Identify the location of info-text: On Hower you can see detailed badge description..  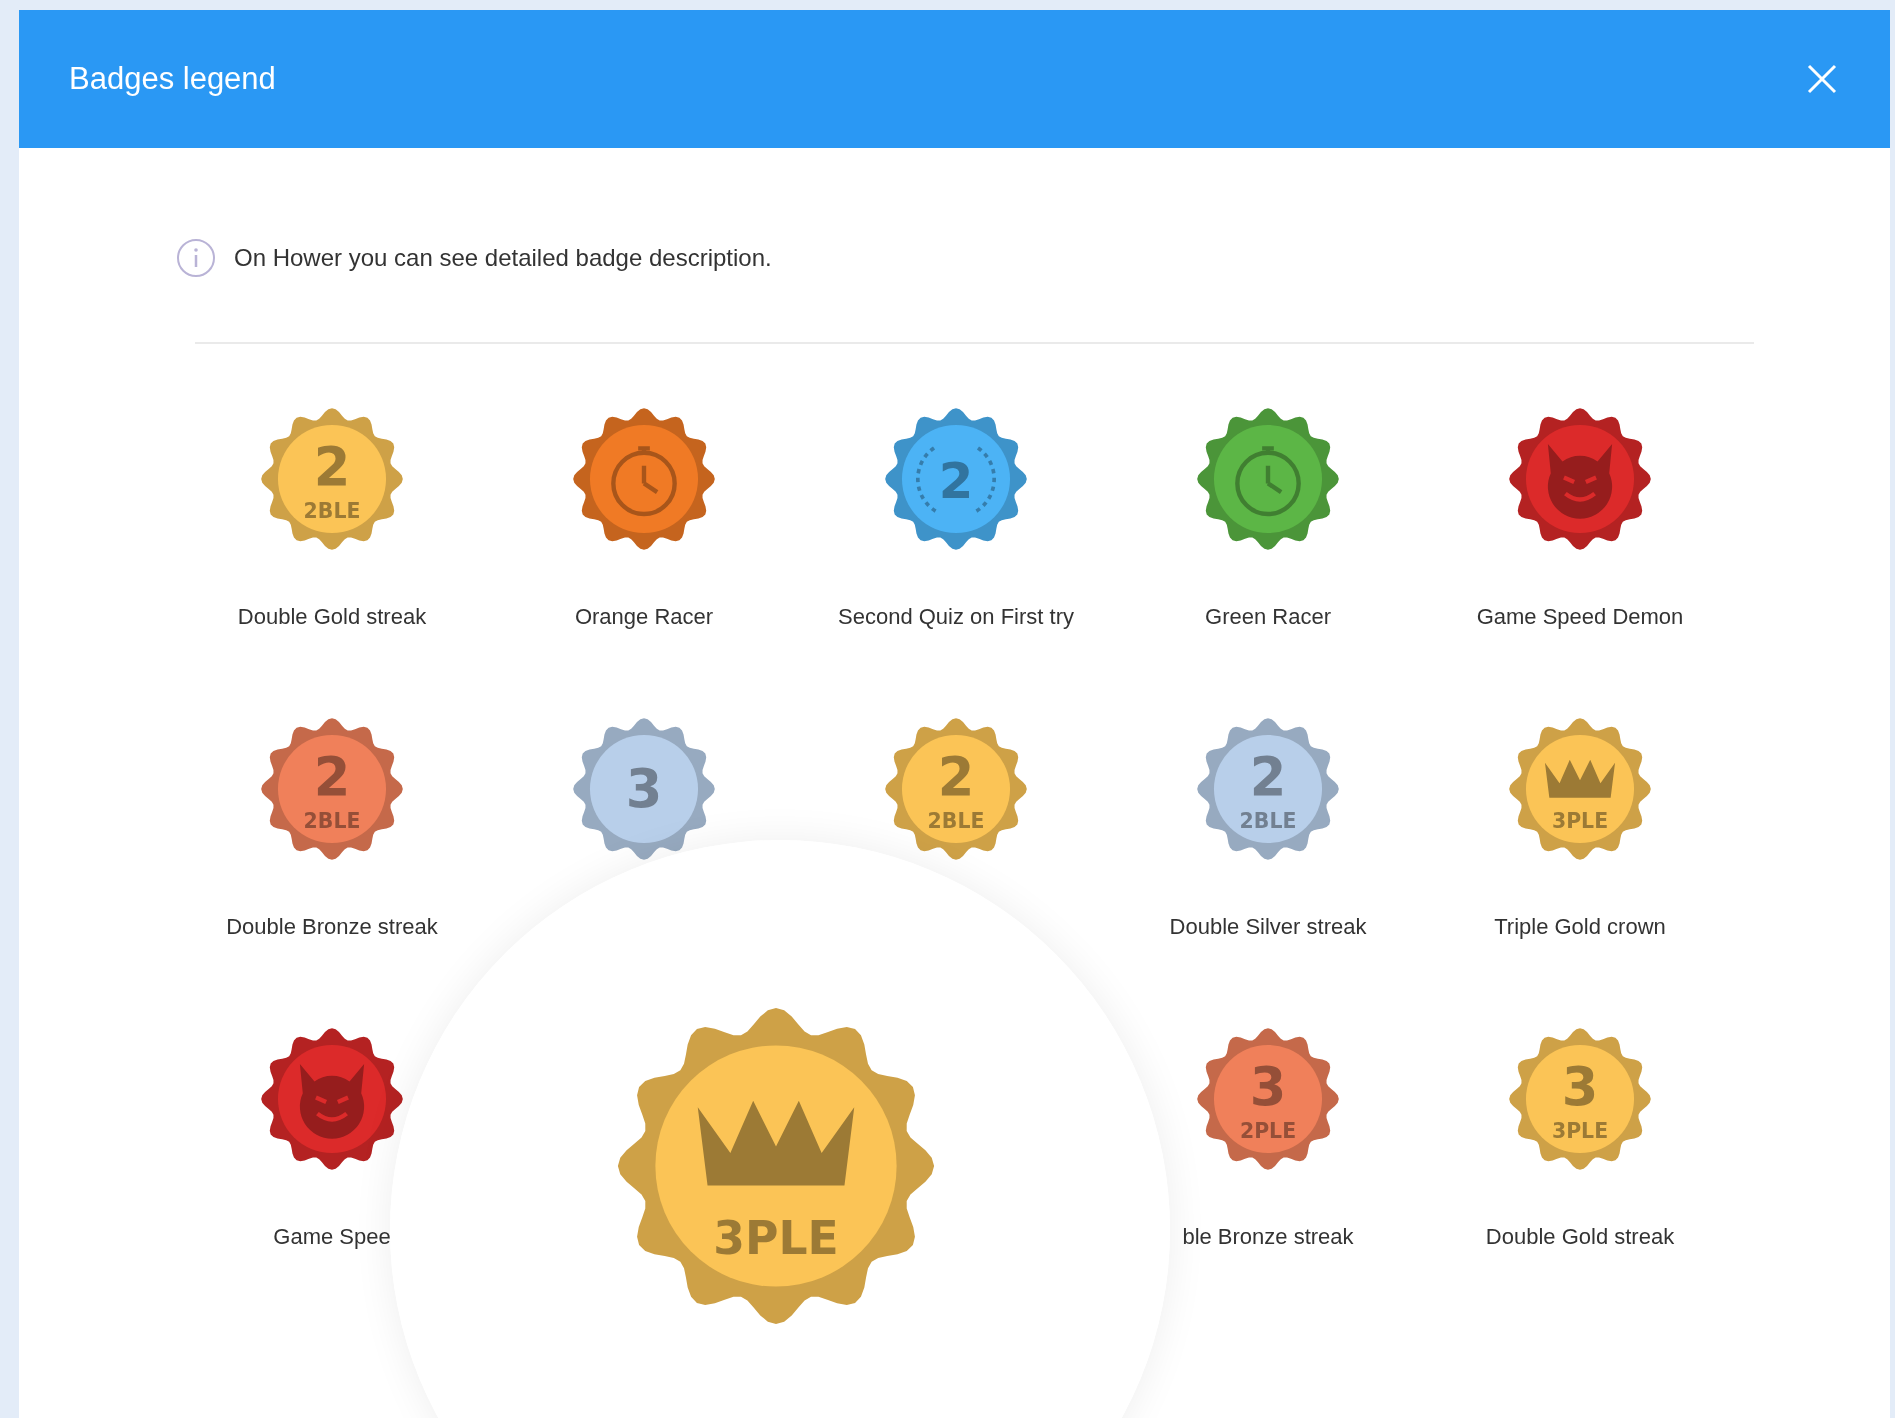
(503, 258).